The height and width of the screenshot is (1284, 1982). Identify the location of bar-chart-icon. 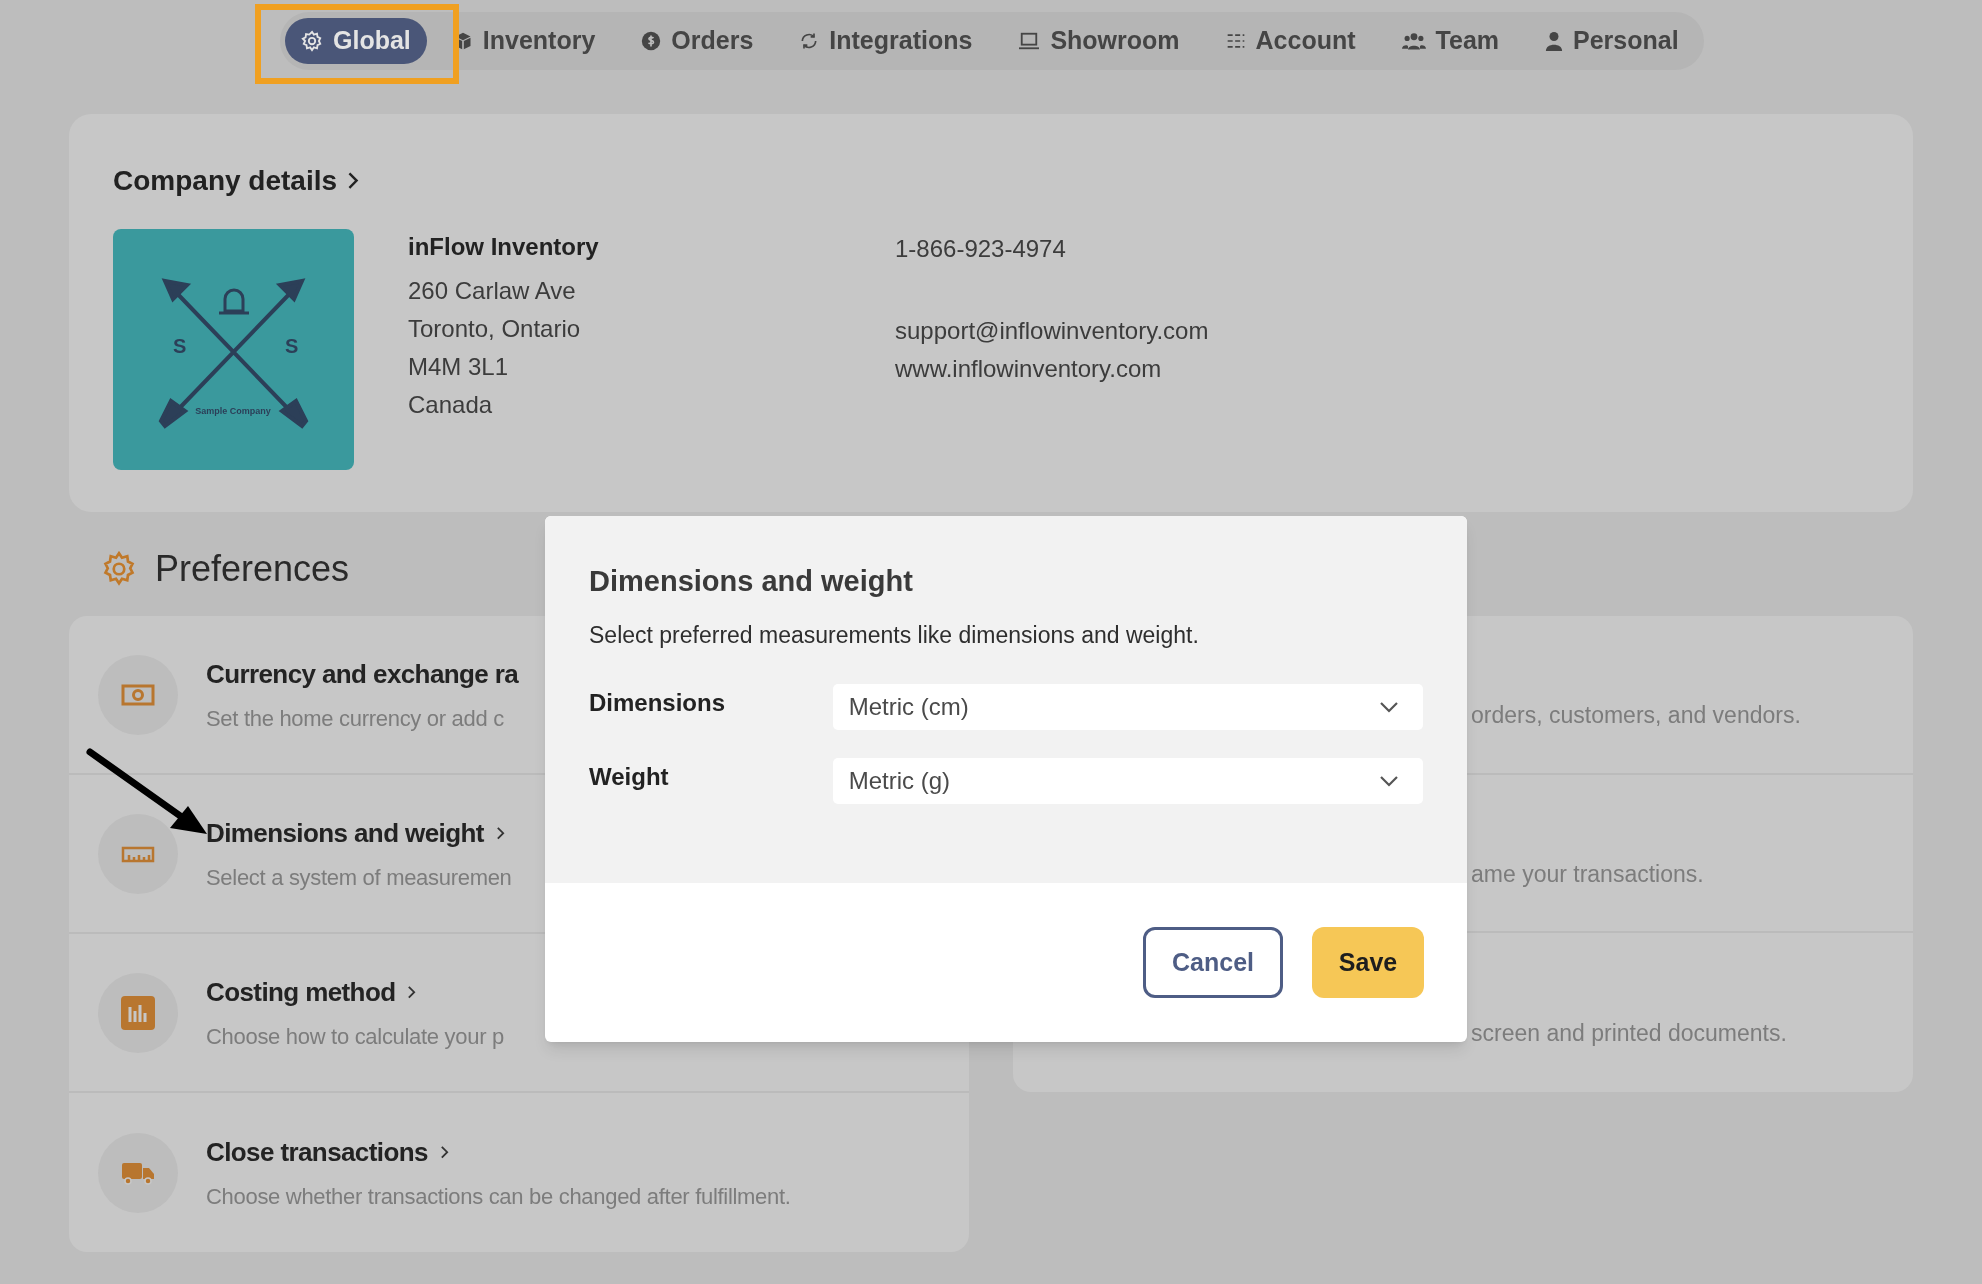
(138, 1012).